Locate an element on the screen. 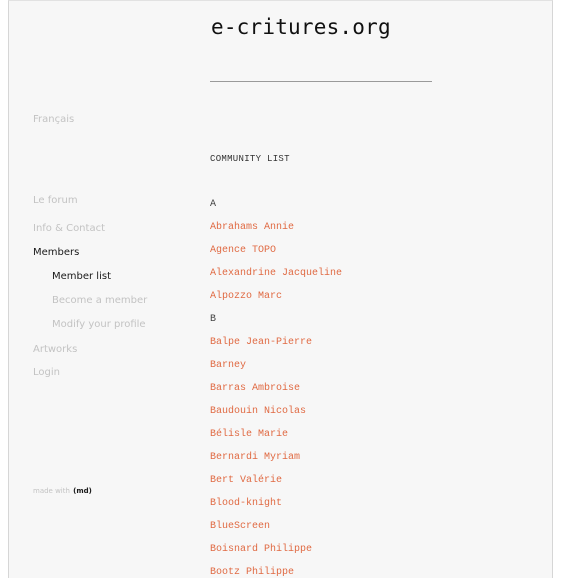  member-link: Abrahams Annie is located at coordinates (252, 227).